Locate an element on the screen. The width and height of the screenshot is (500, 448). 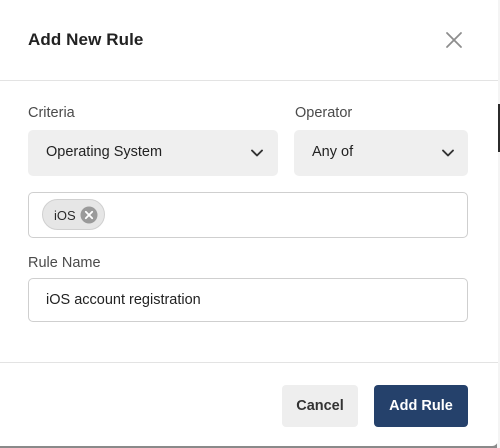
add-rule-button: Add Rule is located at coordinates (421, 406).